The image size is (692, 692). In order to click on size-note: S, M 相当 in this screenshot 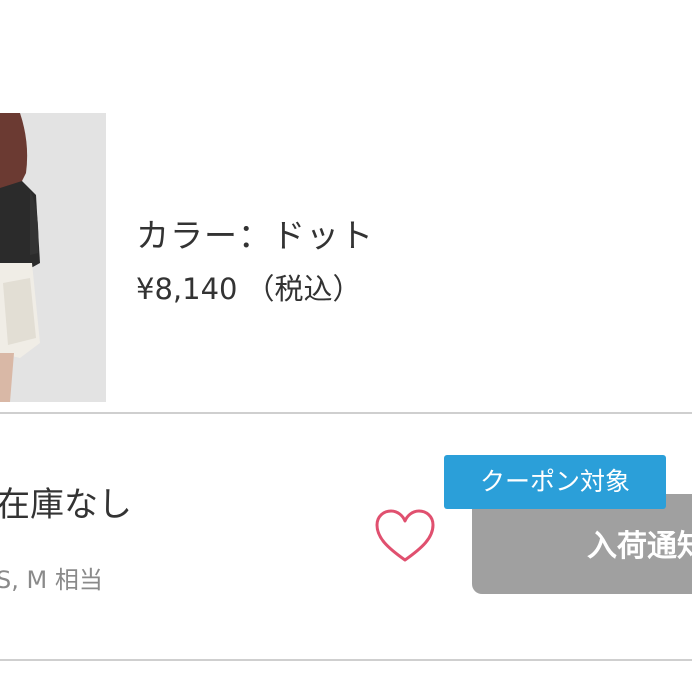, I will do `click(51, 580)`.